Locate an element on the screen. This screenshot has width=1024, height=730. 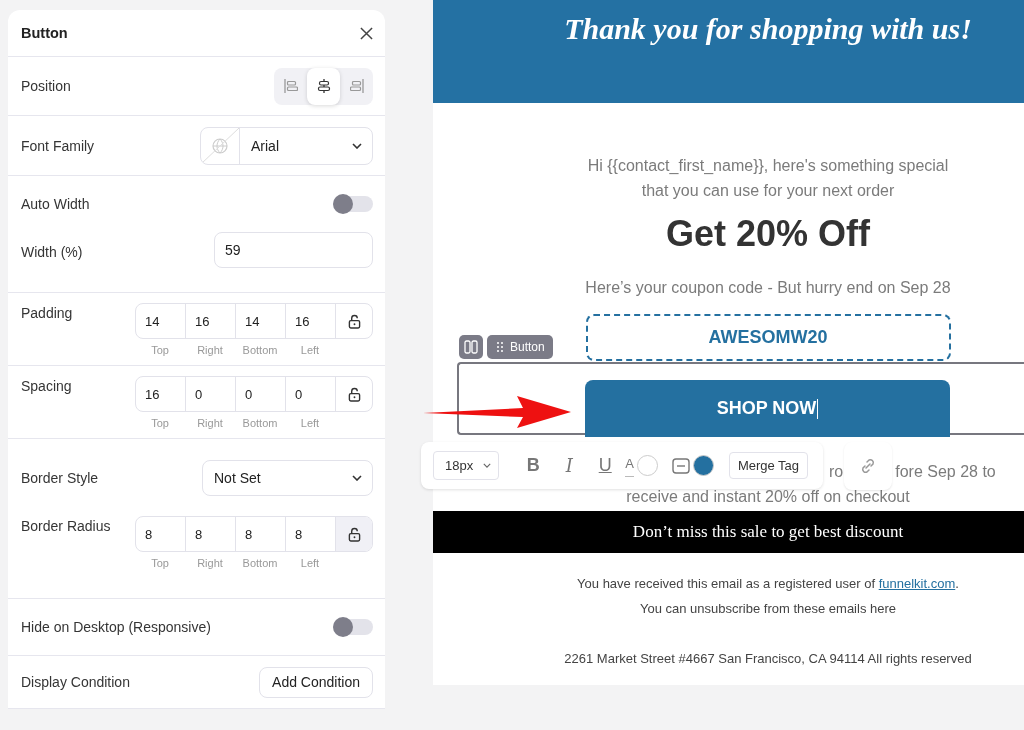
field-label: Padding is located at coordinates (47, 313).